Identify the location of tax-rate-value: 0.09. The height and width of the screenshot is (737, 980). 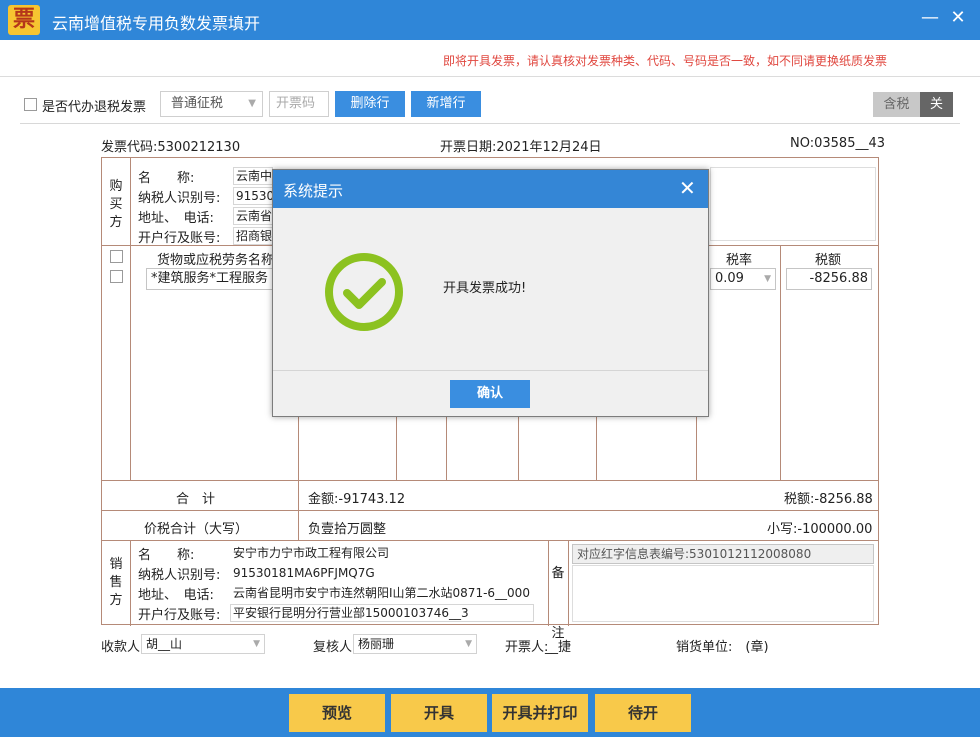
(729, 278).